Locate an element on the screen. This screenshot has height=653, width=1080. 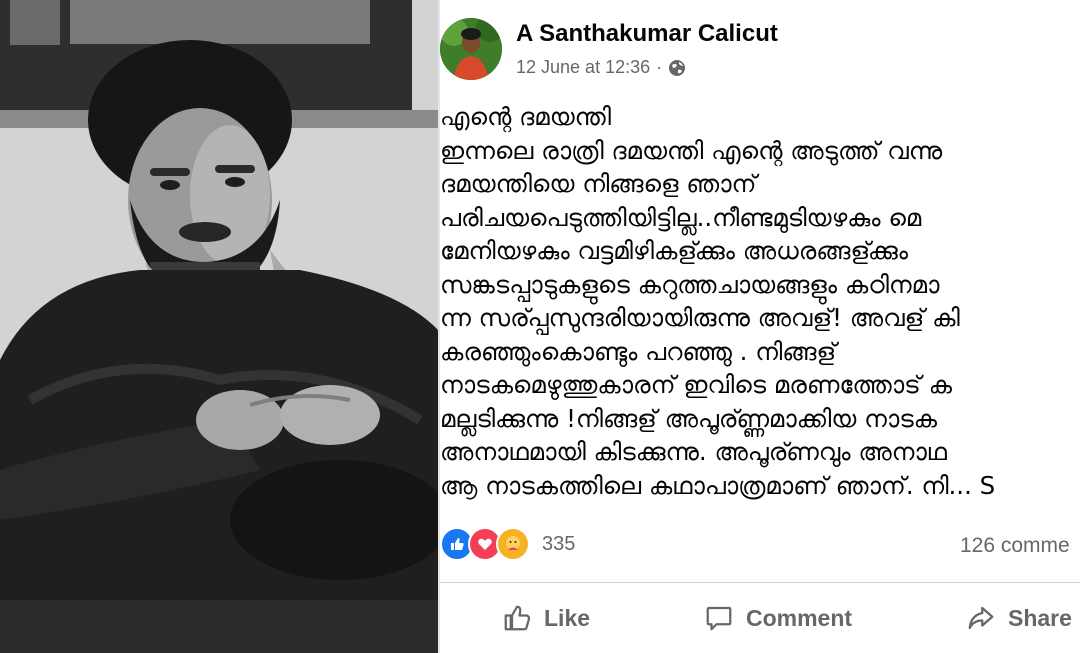
comment-icon is located at coordinates (719, 618).